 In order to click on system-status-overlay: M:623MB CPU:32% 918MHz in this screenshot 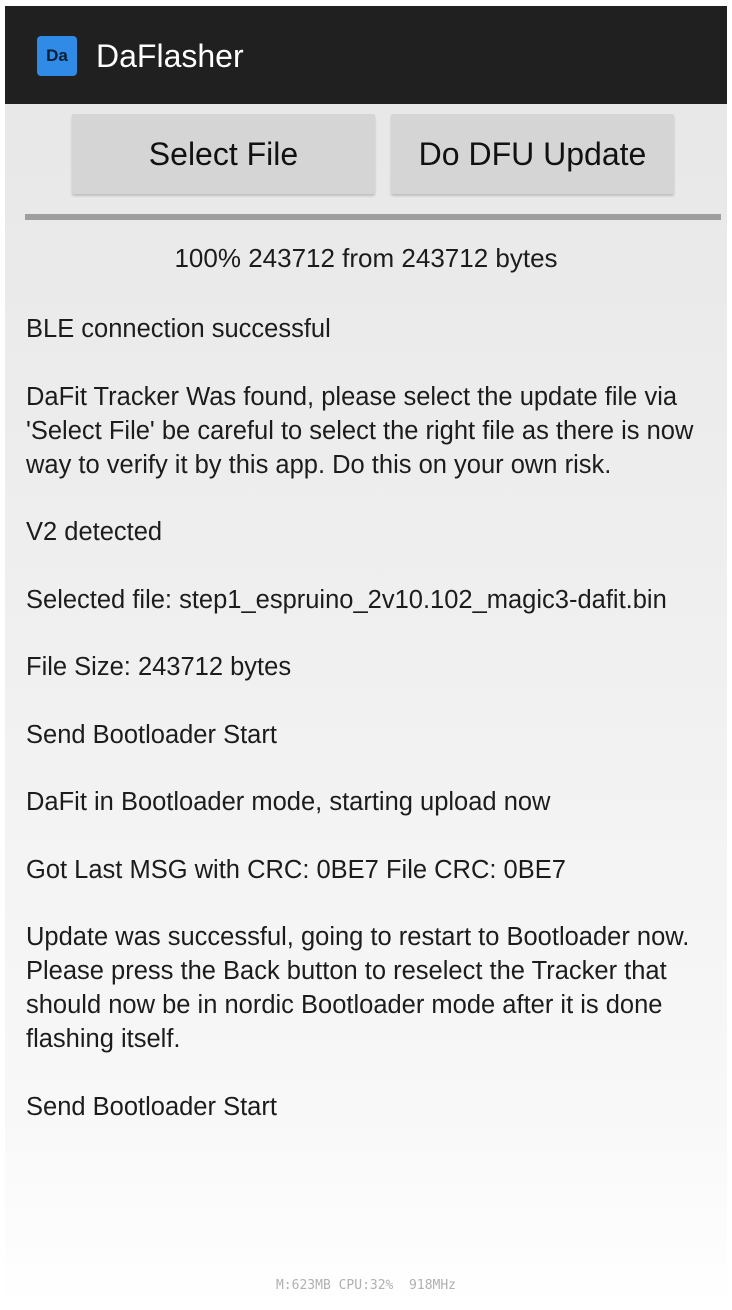, I will do `click(365, 1285)`.